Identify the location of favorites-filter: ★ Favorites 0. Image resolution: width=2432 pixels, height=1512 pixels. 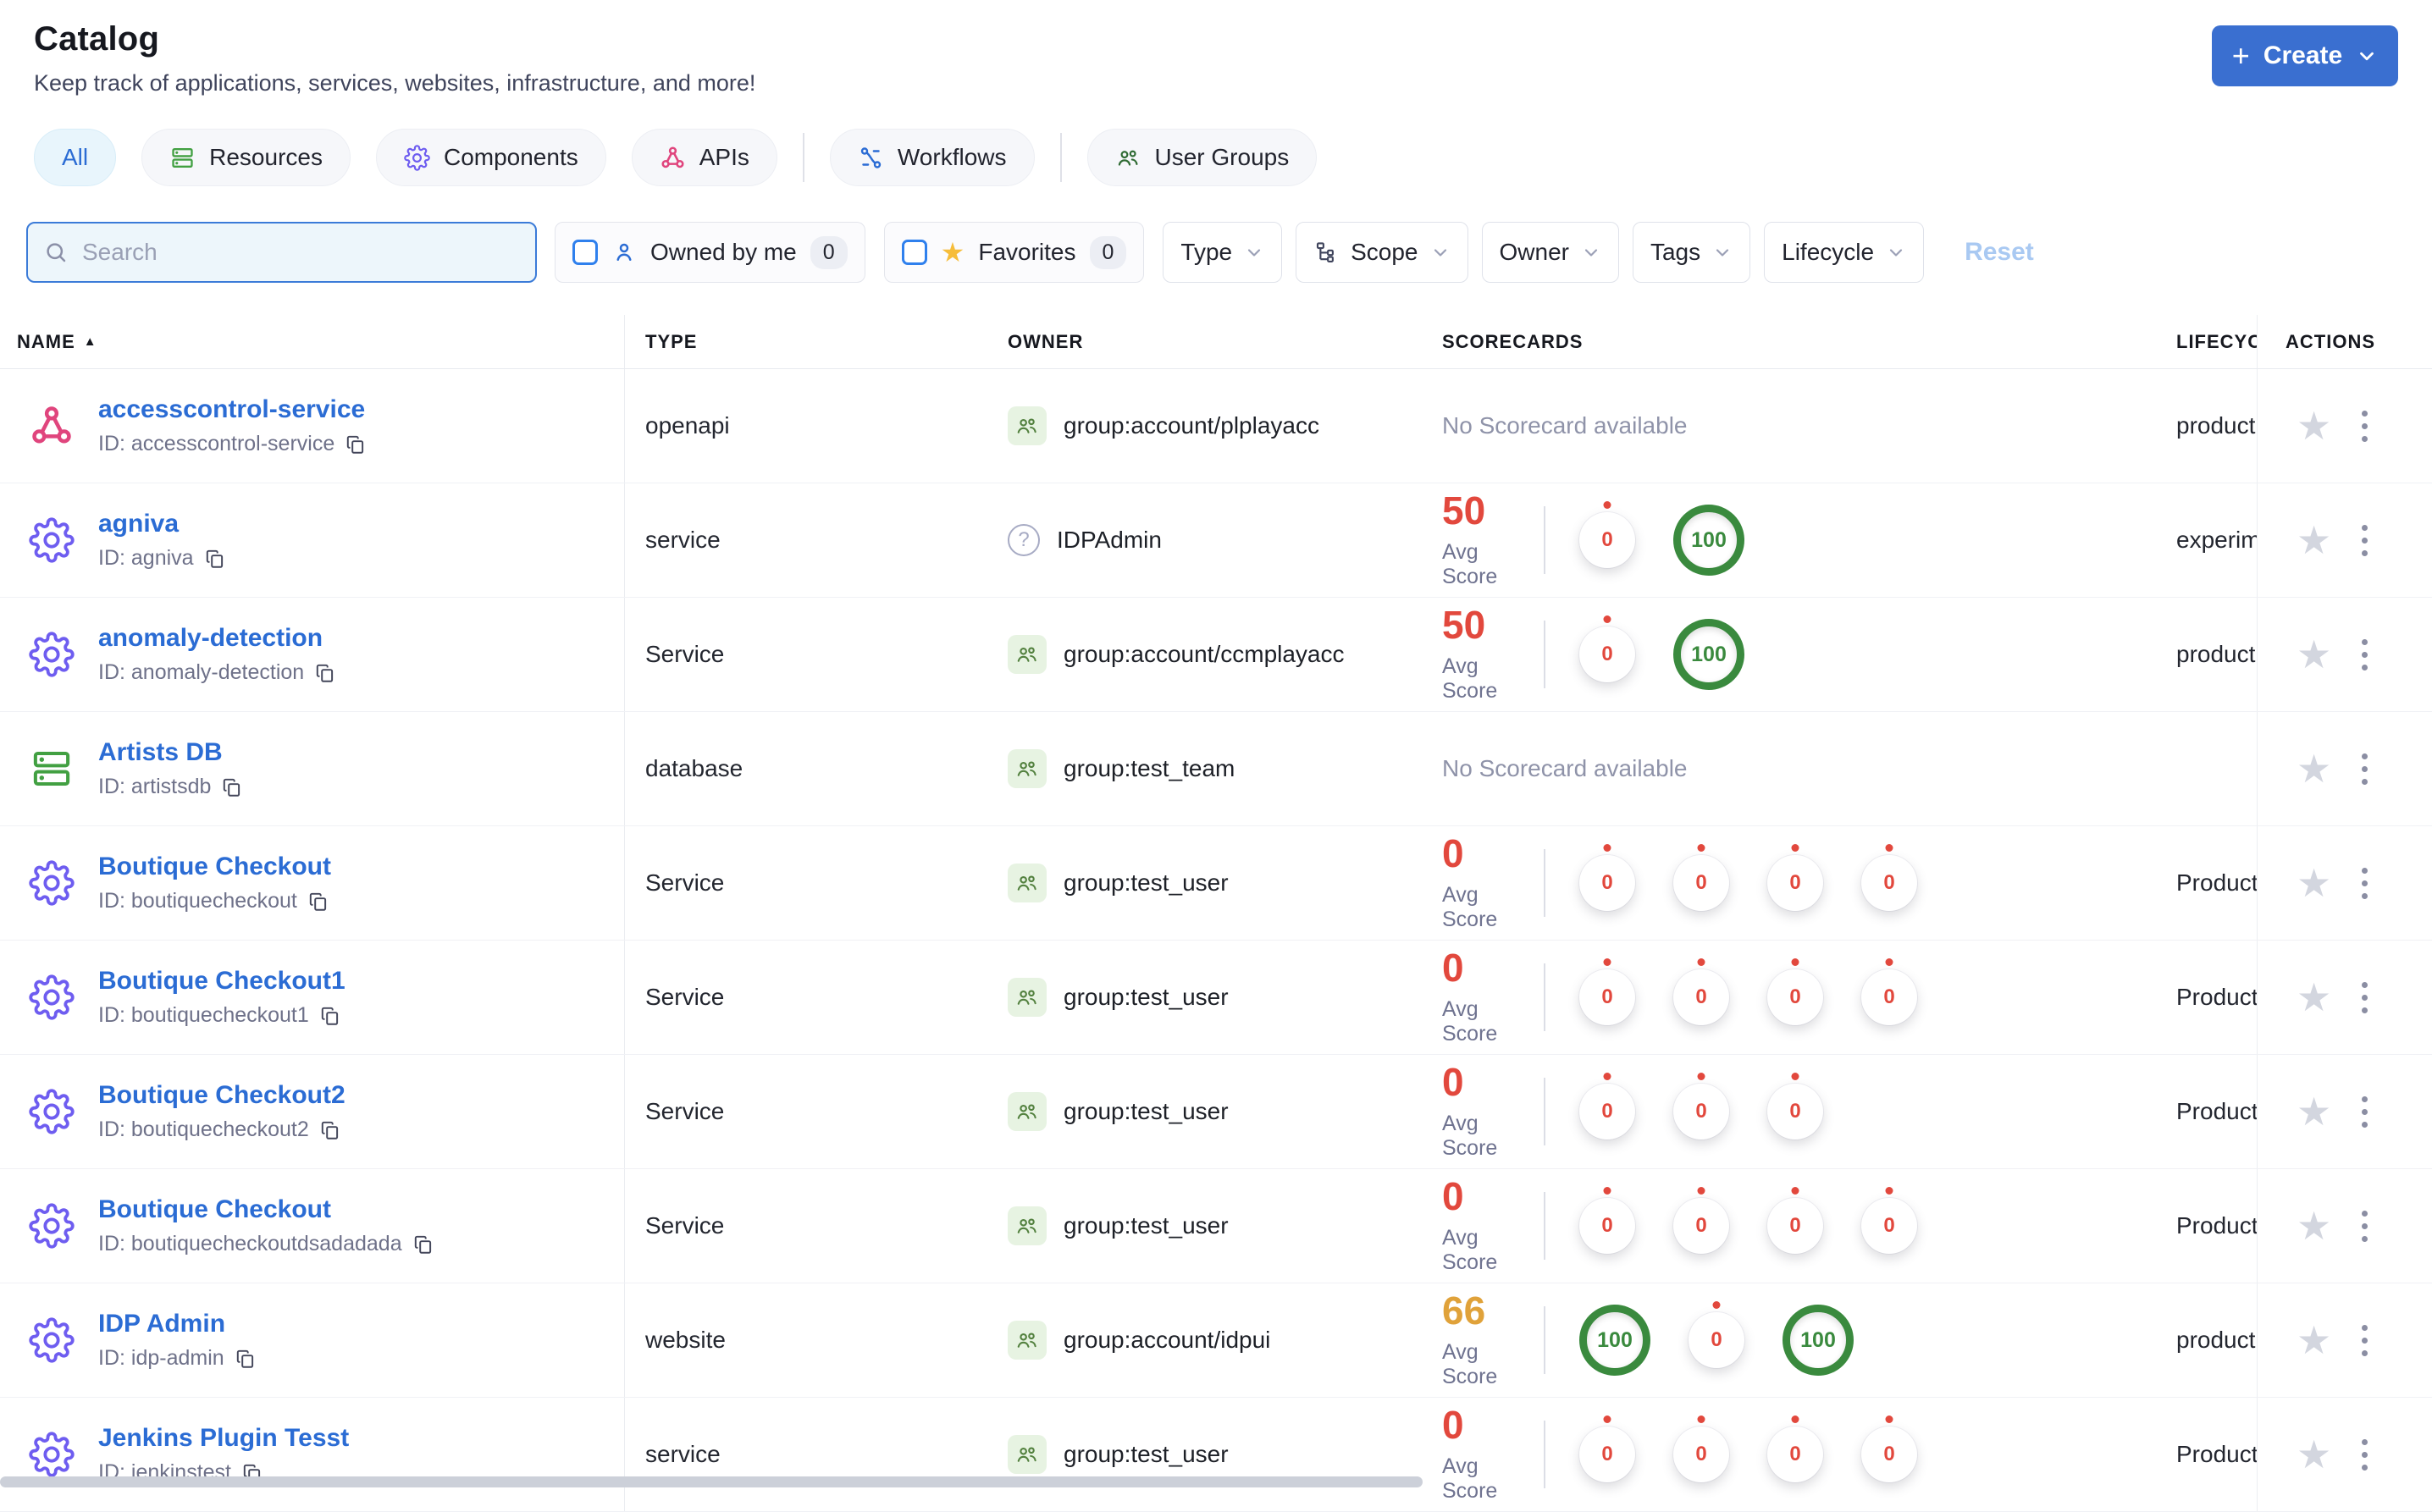
(1014, 253).